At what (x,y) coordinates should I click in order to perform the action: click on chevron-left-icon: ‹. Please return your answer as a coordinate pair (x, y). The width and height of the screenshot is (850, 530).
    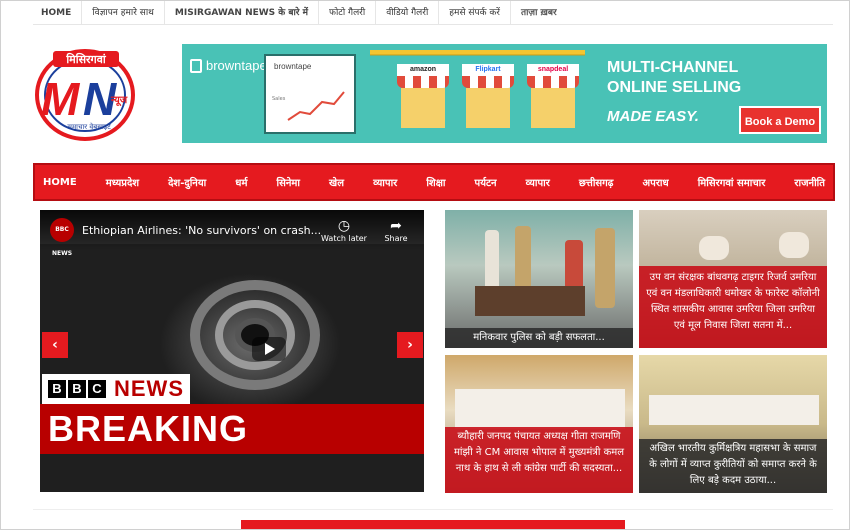
    Looking at the image, I should click on (55, 345).